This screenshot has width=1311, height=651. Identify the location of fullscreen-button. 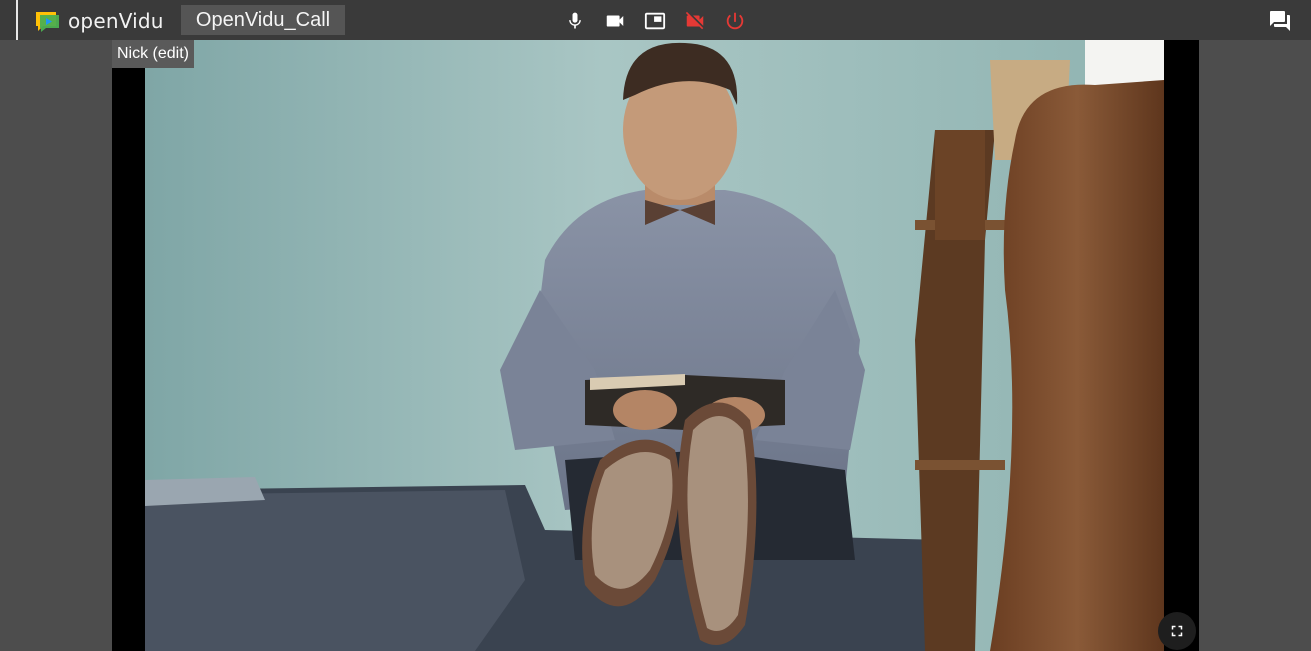
(1177, 631).